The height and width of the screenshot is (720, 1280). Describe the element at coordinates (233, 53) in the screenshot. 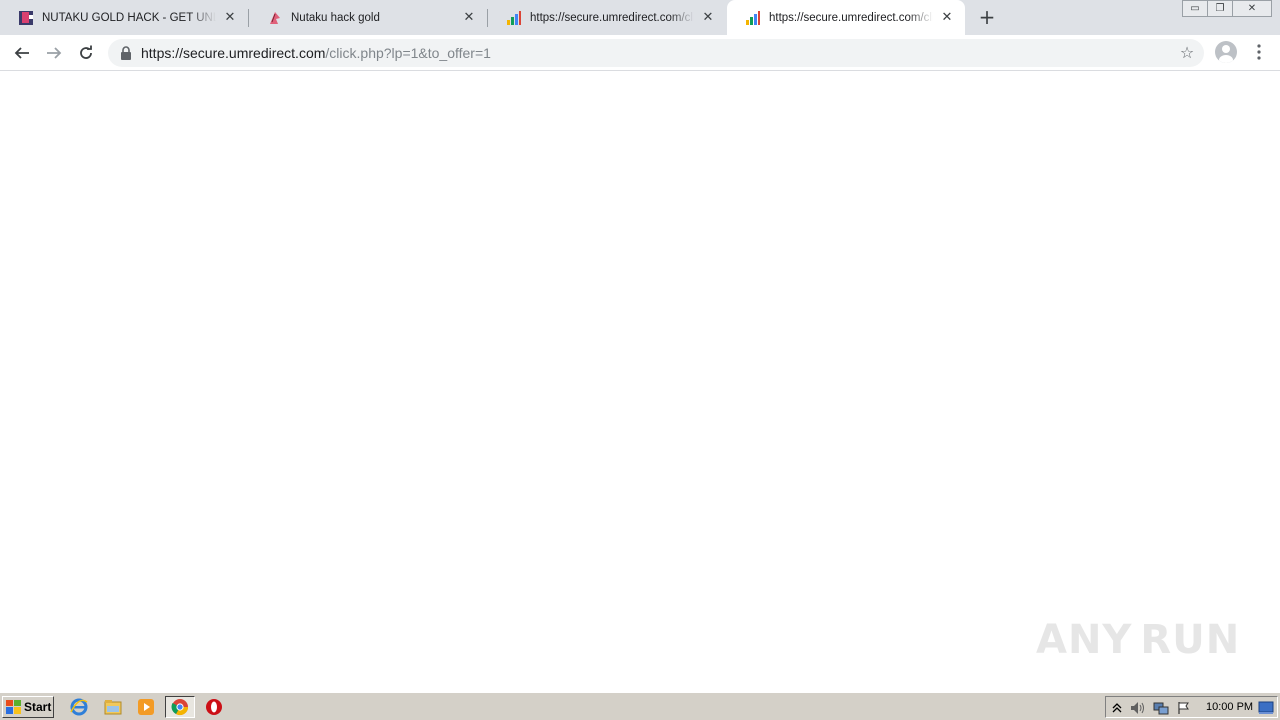

I see `url-host: https://secure.umredirect.com` at that location.